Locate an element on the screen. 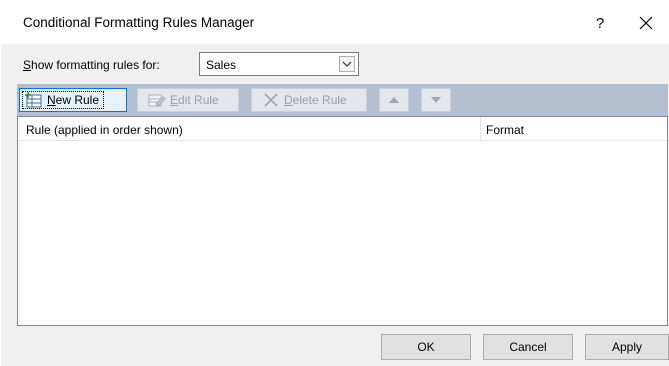  delete-rule-label: Delete Rule is located at coordinates (315, 100).